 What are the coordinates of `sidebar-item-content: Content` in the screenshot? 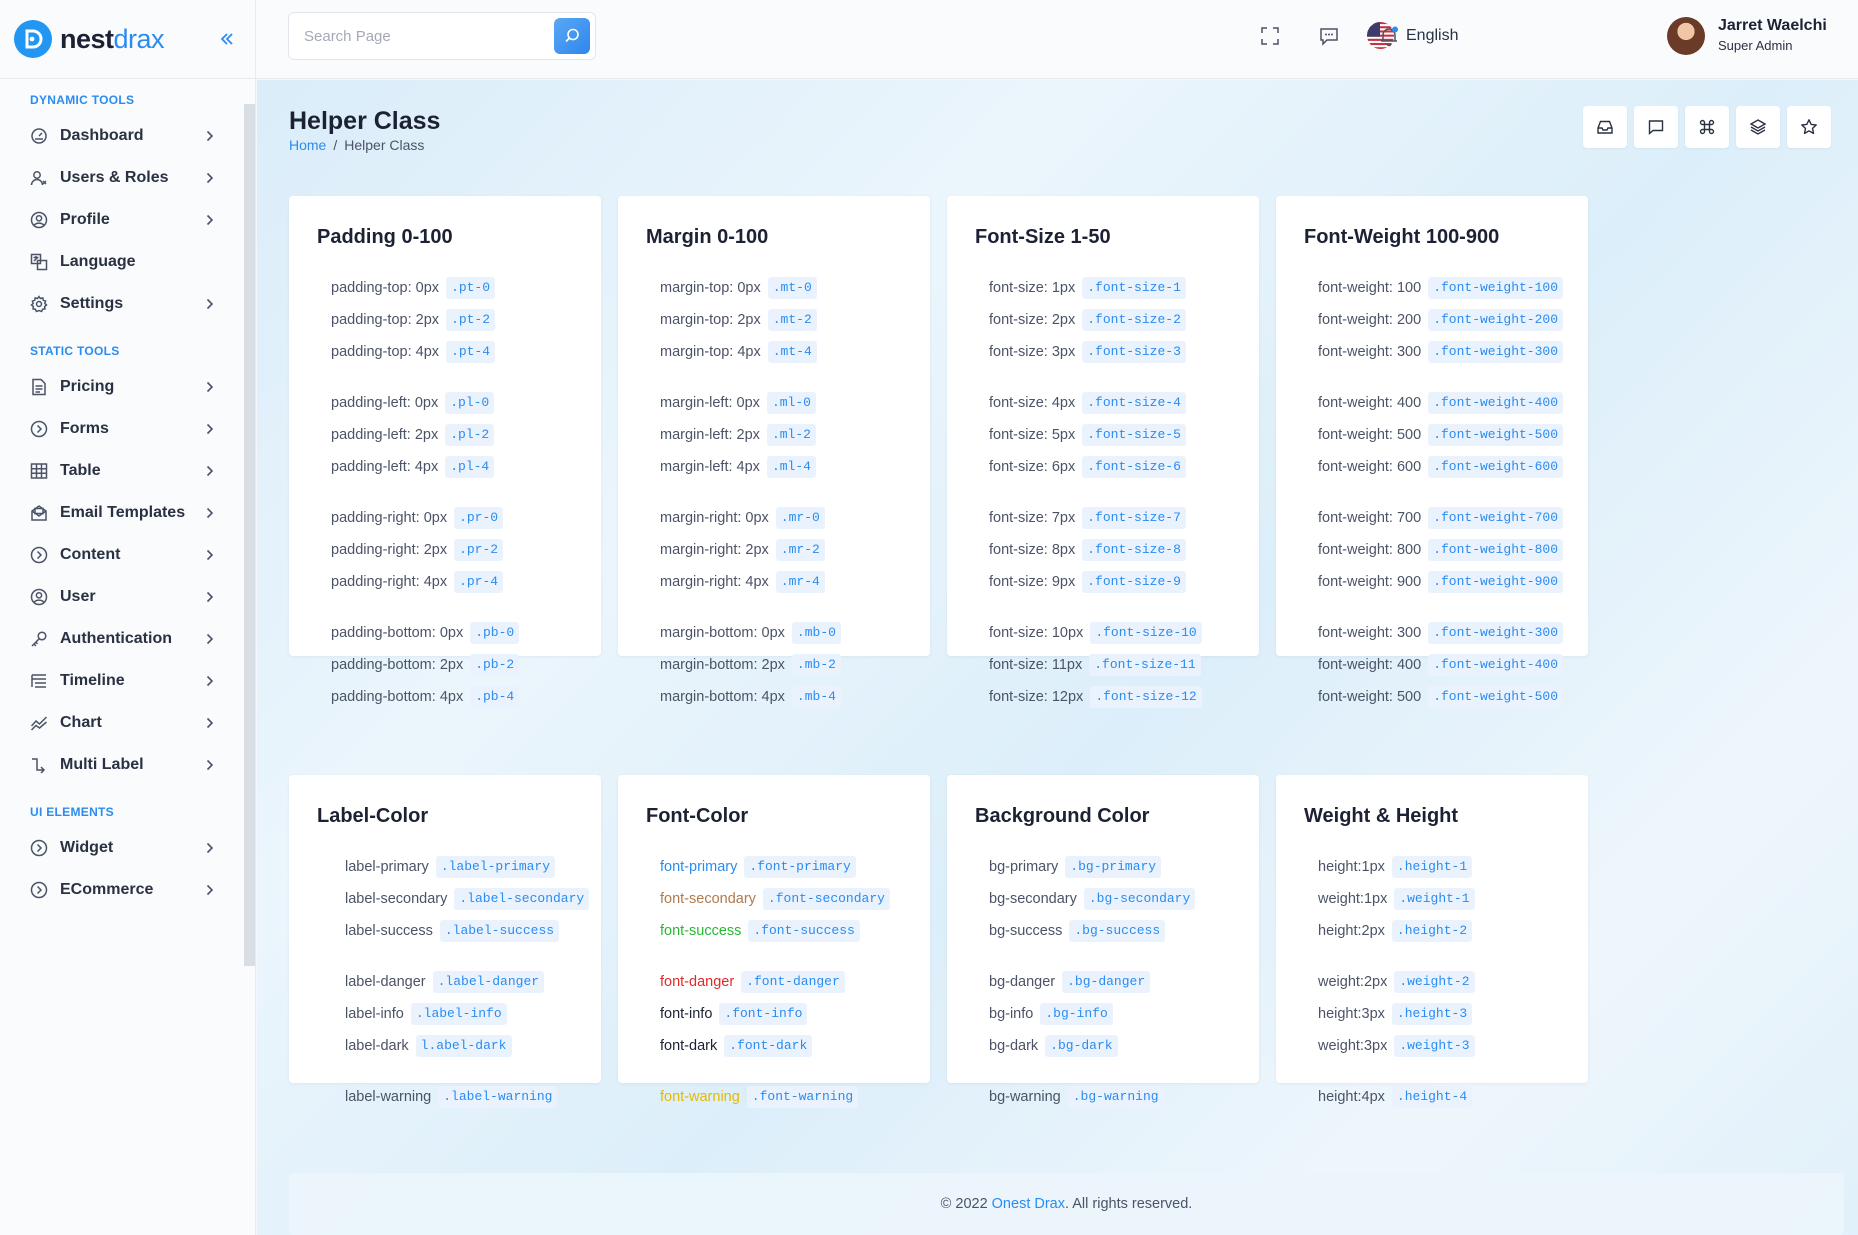 It's located at (122, 555).